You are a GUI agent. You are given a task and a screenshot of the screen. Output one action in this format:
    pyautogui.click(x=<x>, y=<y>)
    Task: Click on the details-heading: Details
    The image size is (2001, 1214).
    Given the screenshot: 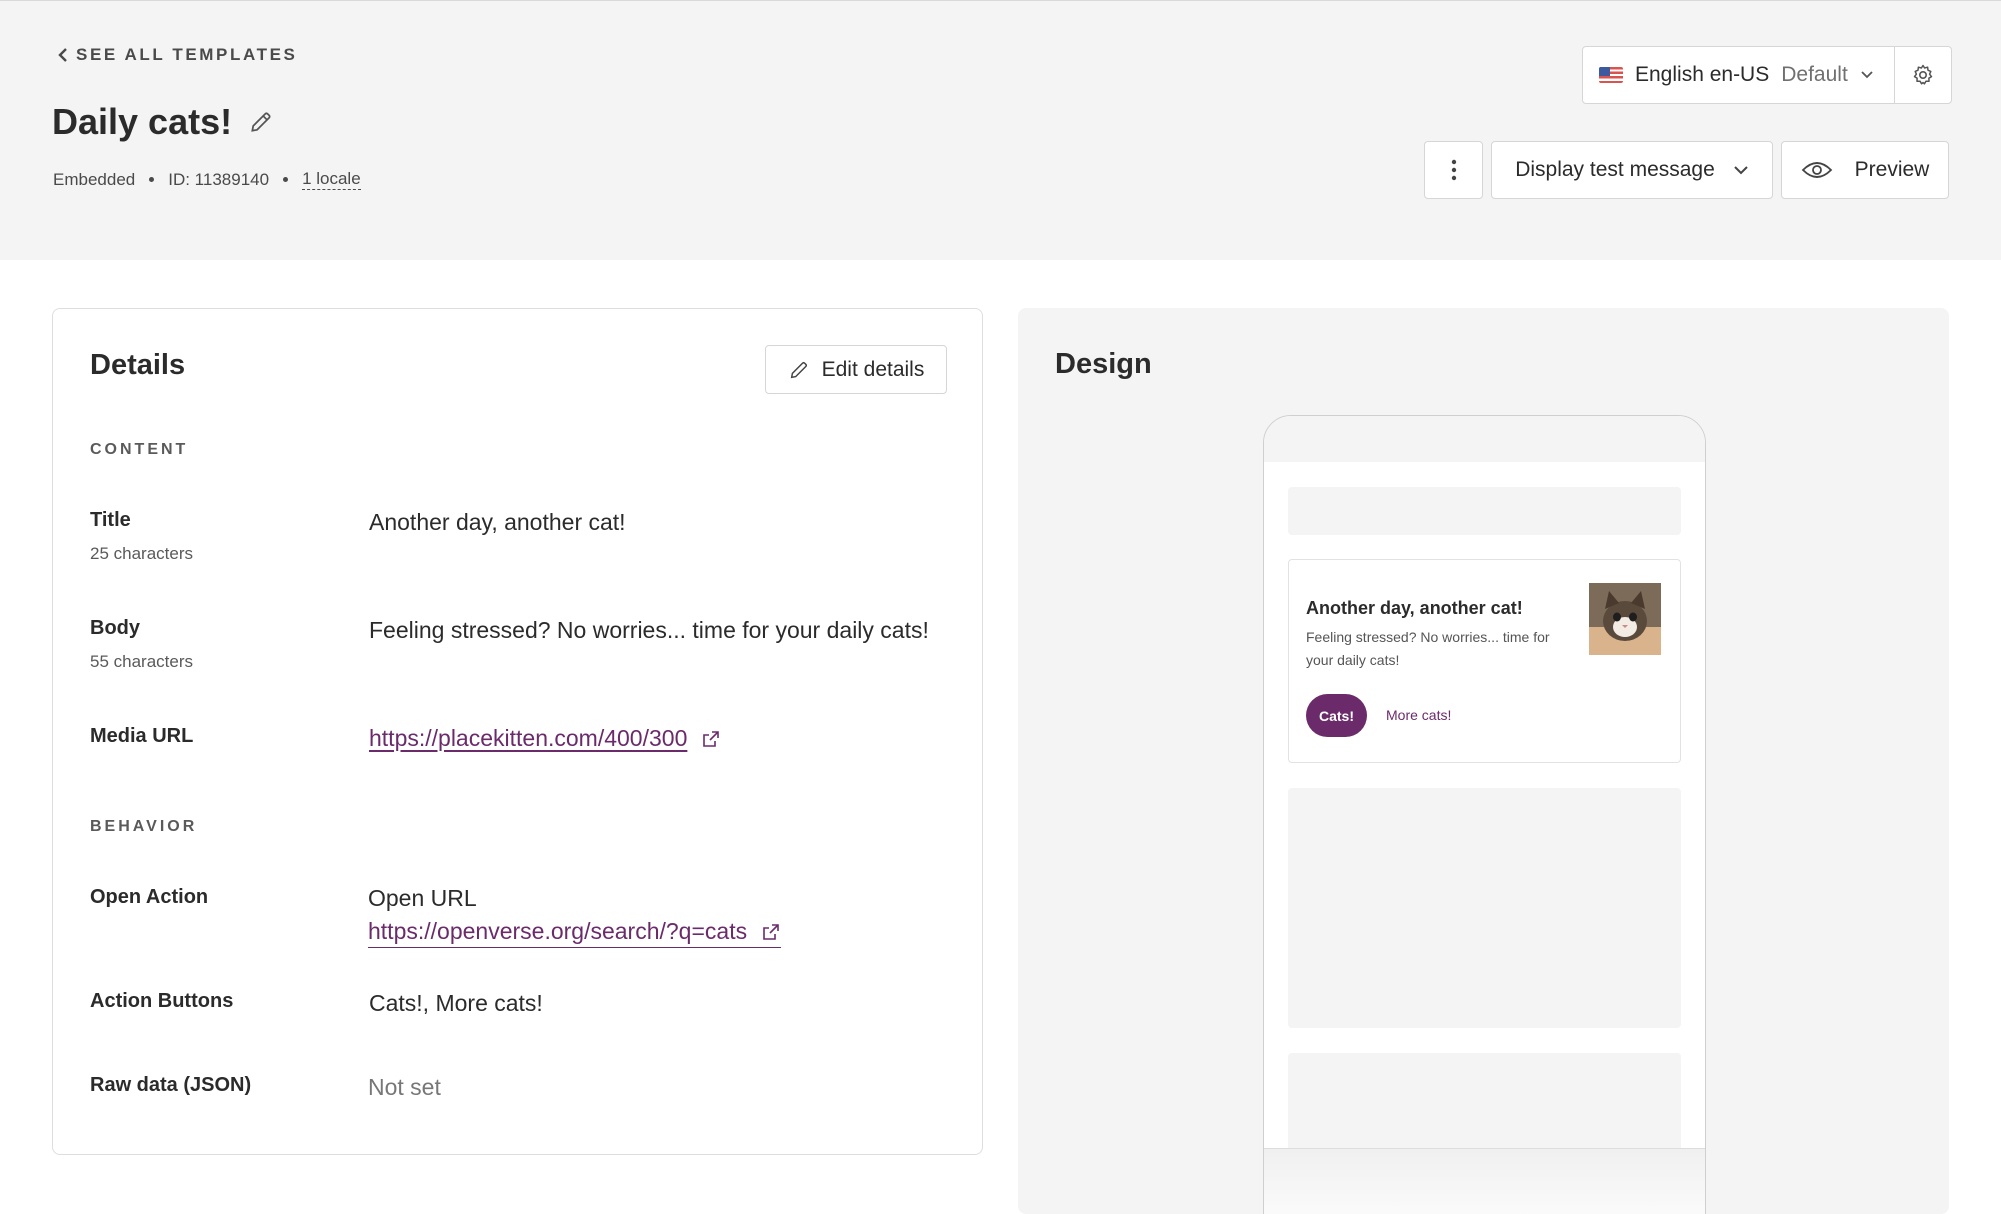 What is the action you would take?
    pyautogui.click(x=138, y=365)
    